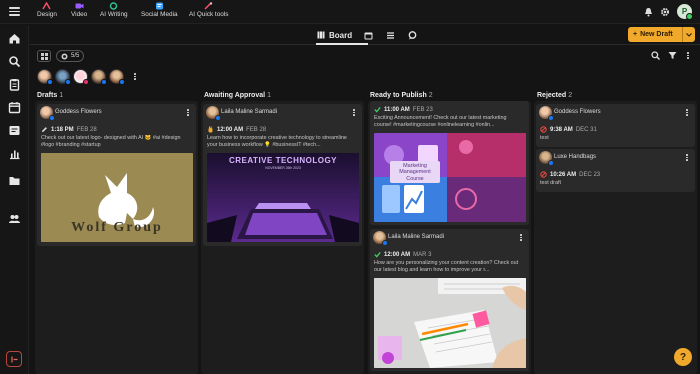  Describe the element at coordinates (415, 172) in the screenshot. I see `image-title: Marketing Management Course` at that location.